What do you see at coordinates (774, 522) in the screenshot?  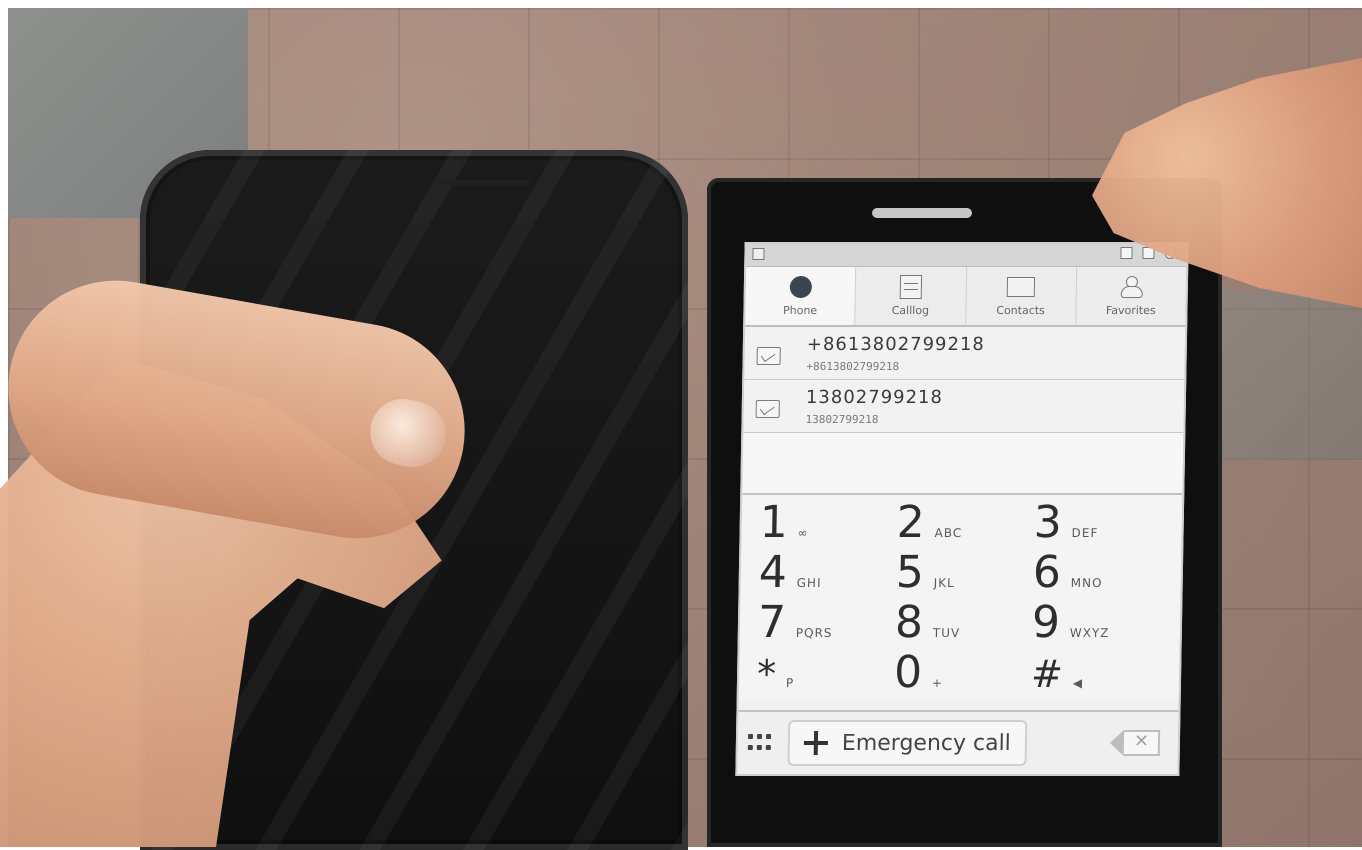 I see `key-digit: 1` at bounding box center [774, 522].